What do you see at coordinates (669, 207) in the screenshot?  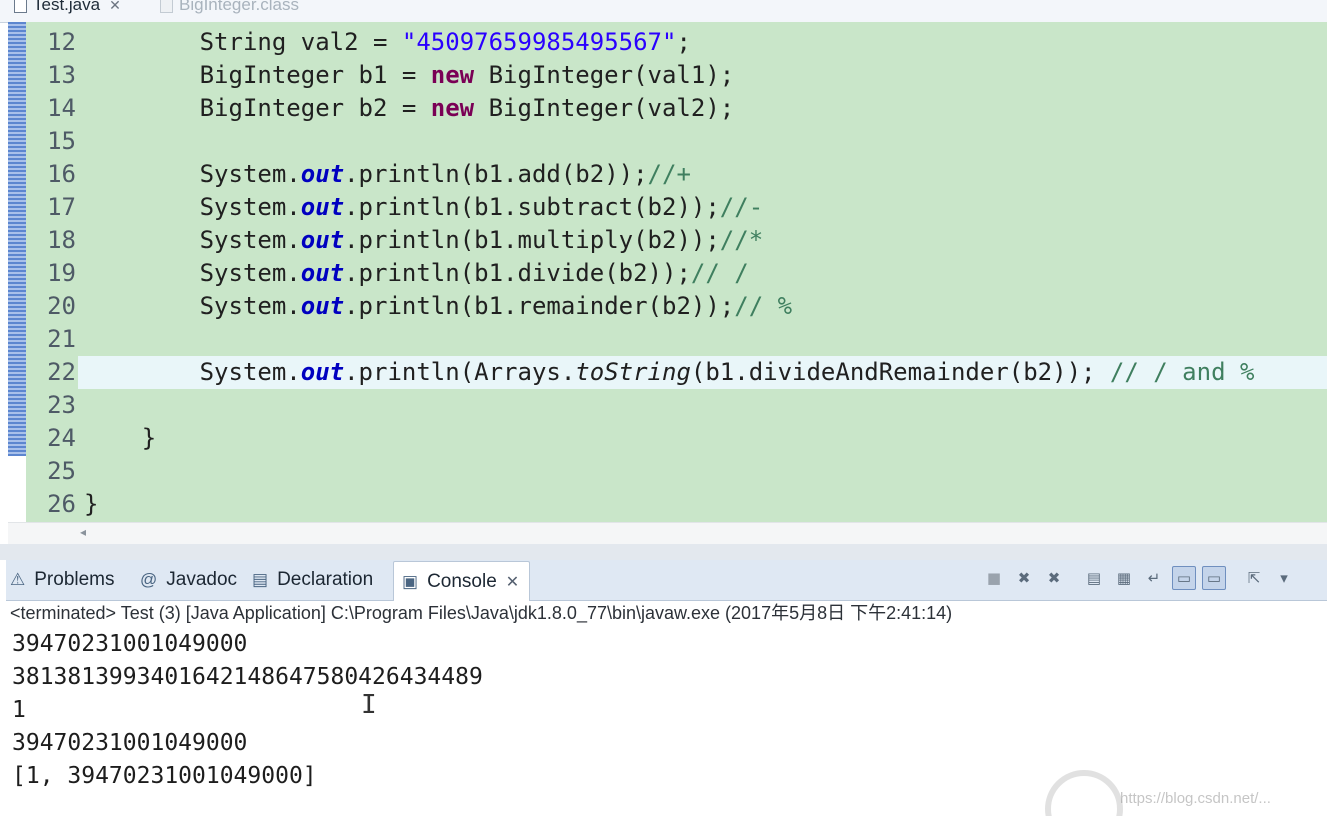 I see `code-line: System.out.println(b1.subtract(b2));//-` at bounding box center [669, 207].